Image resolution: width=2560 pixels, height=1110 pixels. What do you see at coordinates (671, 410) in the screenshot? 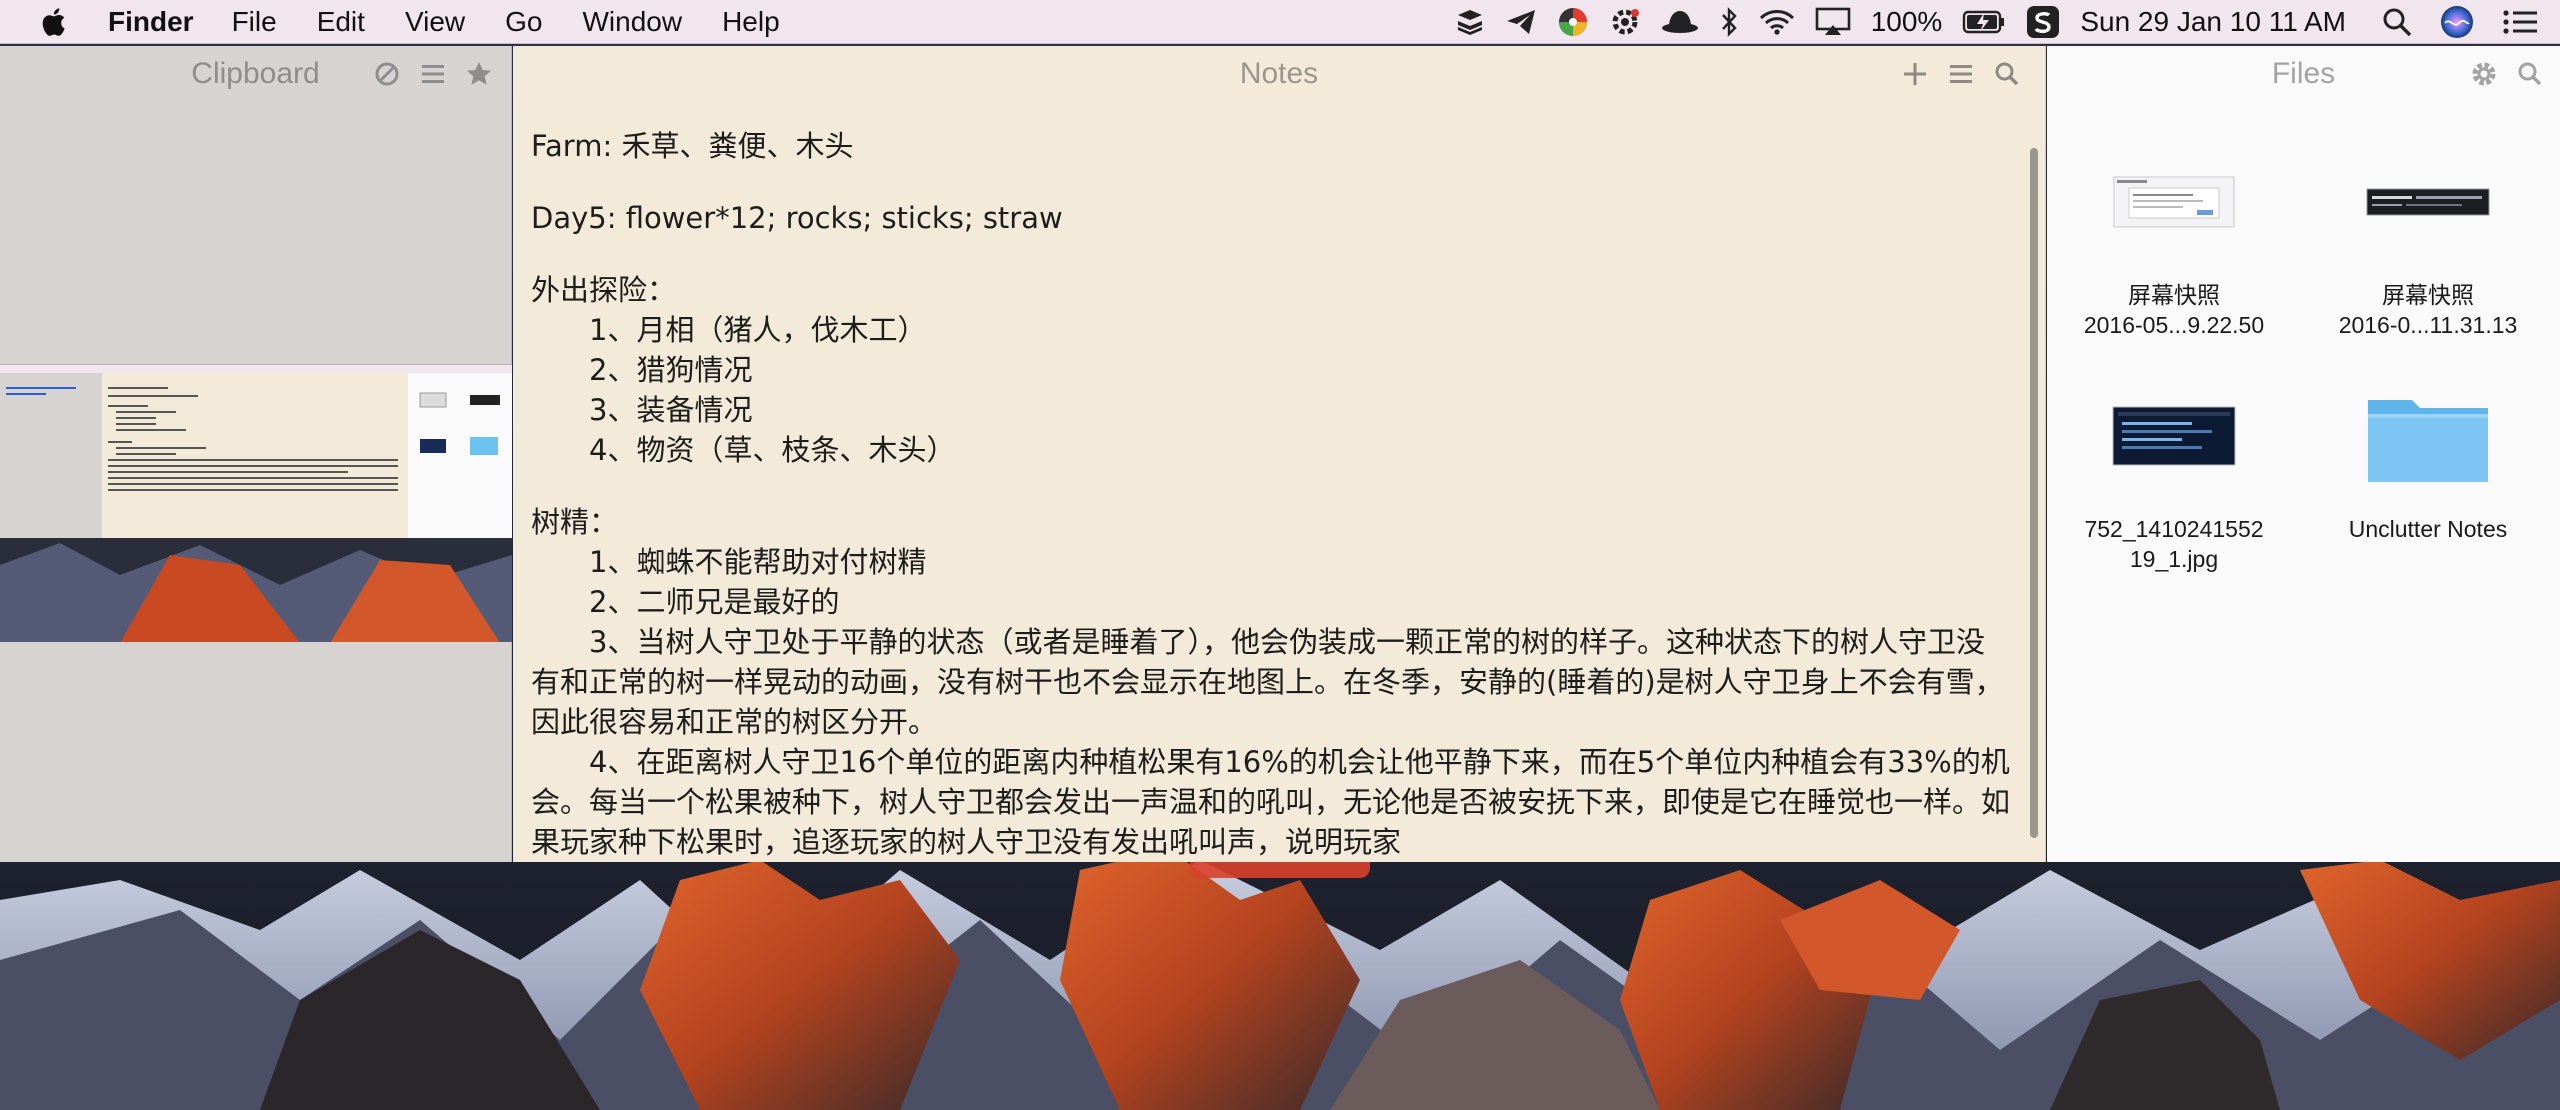
I see `note-line: 3、装备情况` at bounding box center [671, 410].